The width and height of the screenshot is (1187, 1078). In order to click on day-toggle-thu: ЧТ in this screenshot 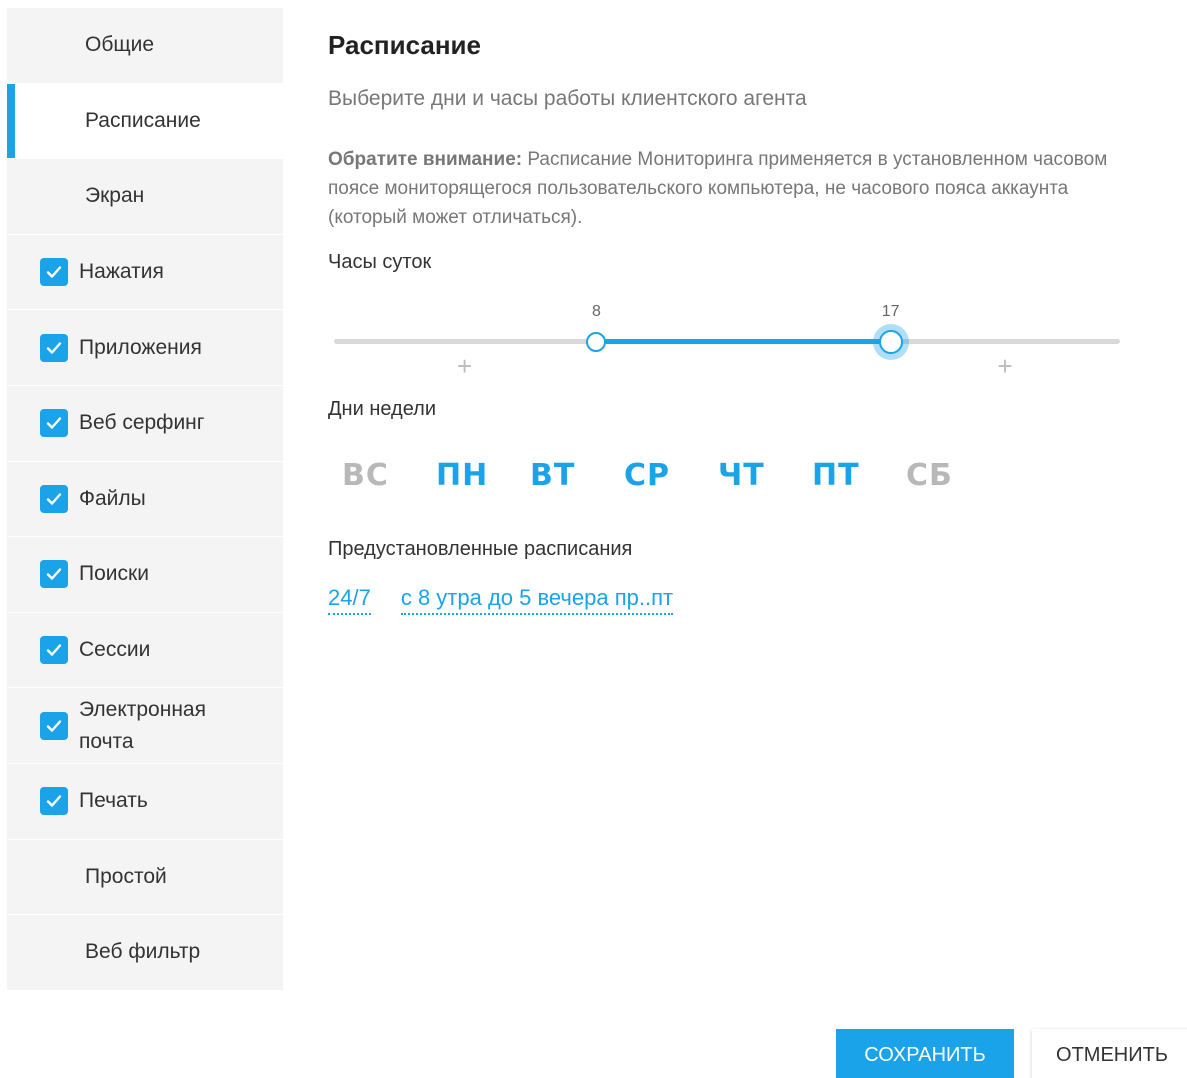, I will do `click(765, 475)`.